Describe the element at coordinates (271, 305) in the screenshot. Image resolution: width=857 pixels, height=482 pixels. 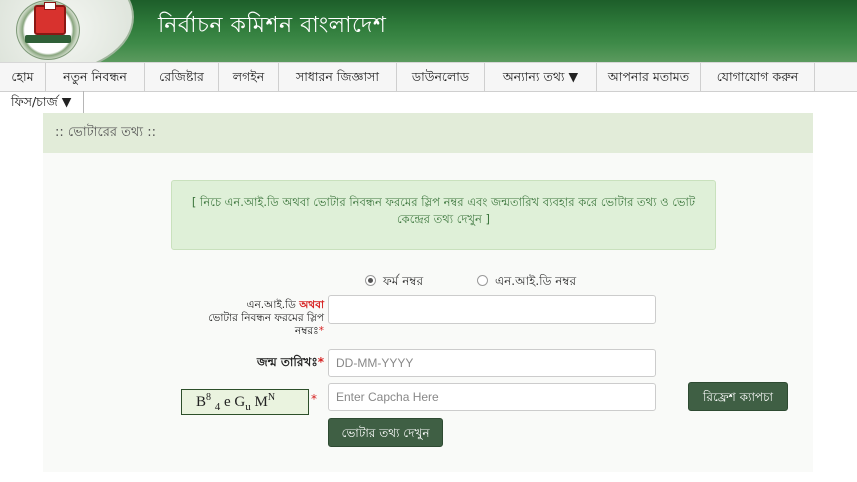
I see `id-label-nid: এন.আই.ডি` at that location.